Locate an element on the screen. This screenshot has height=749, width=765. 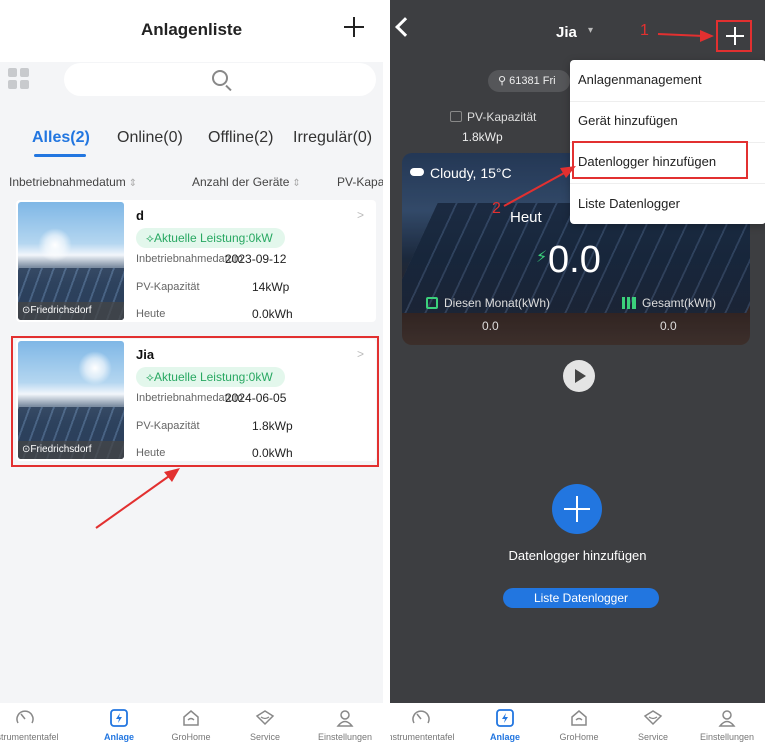
grid-view-icon is located at coordinates (19, 79).